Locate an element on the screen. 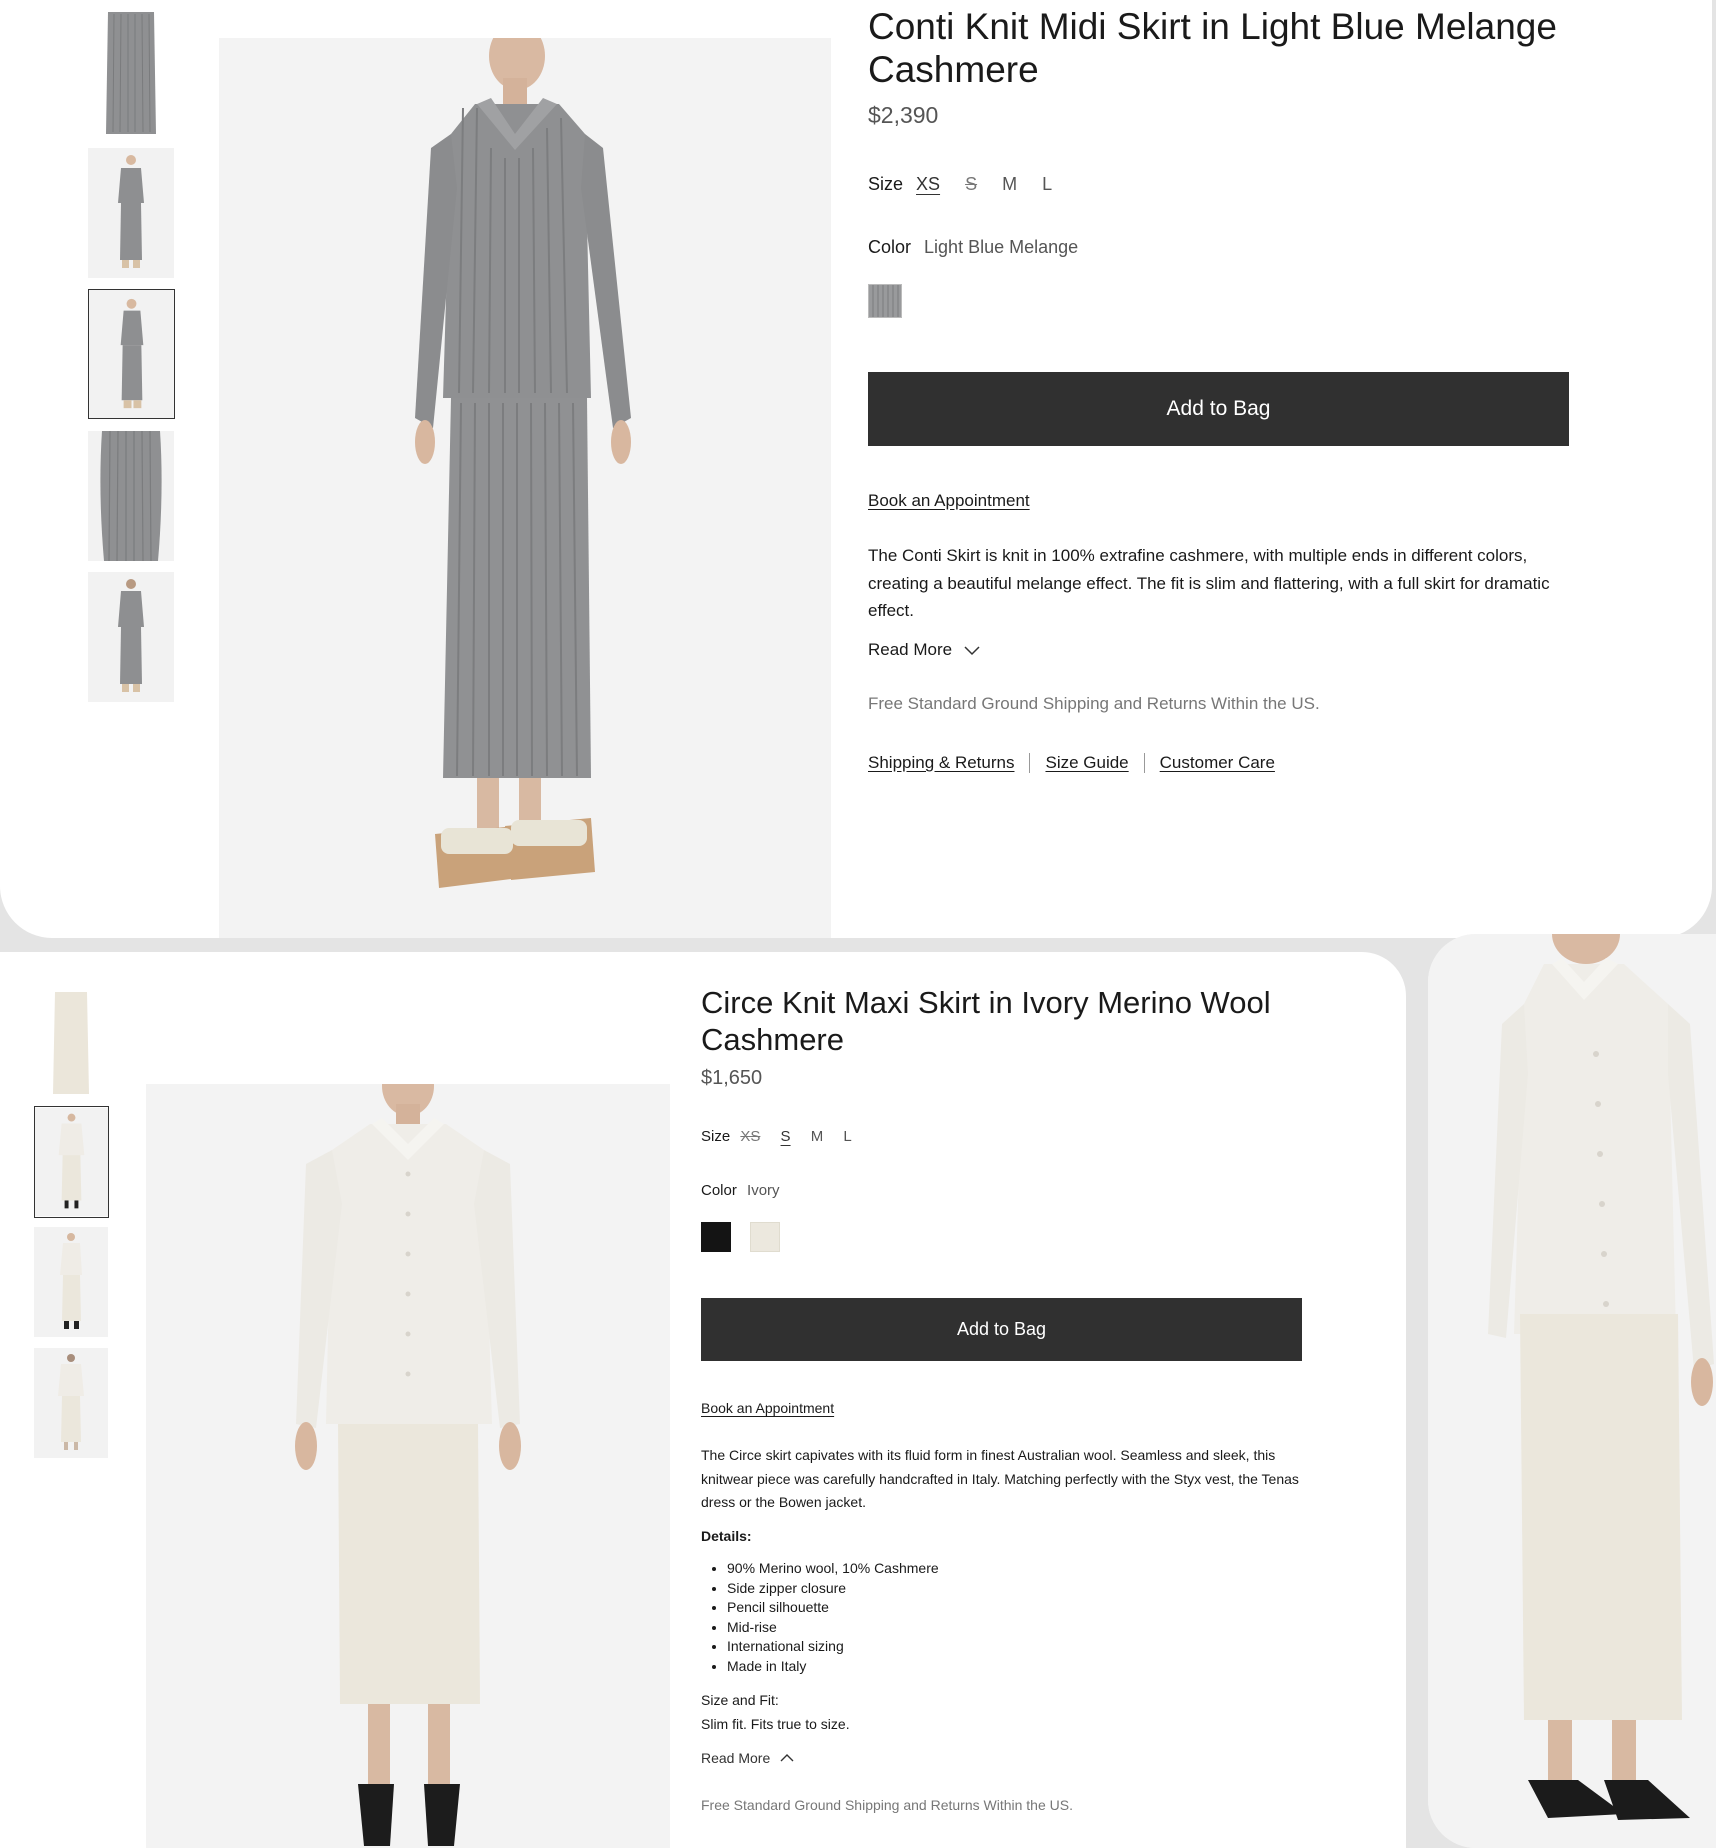 Image resolution: width=1716 pixels, height=1848 pixels. product-main-image is located at coordinates (408, 1466).